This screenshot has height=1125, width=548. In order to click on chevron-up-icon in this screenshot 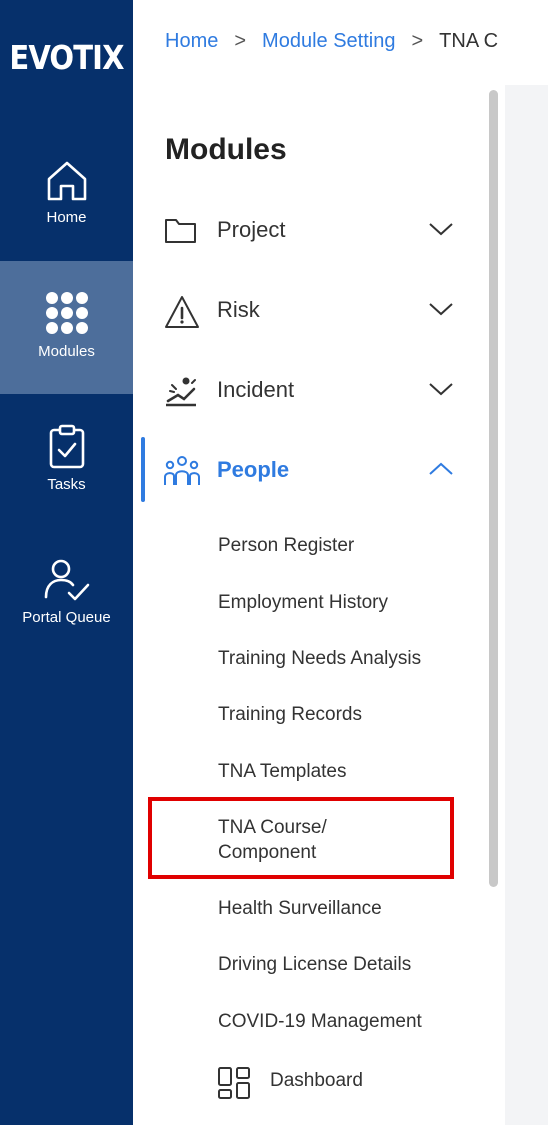, I will do `click(441, 468)`.